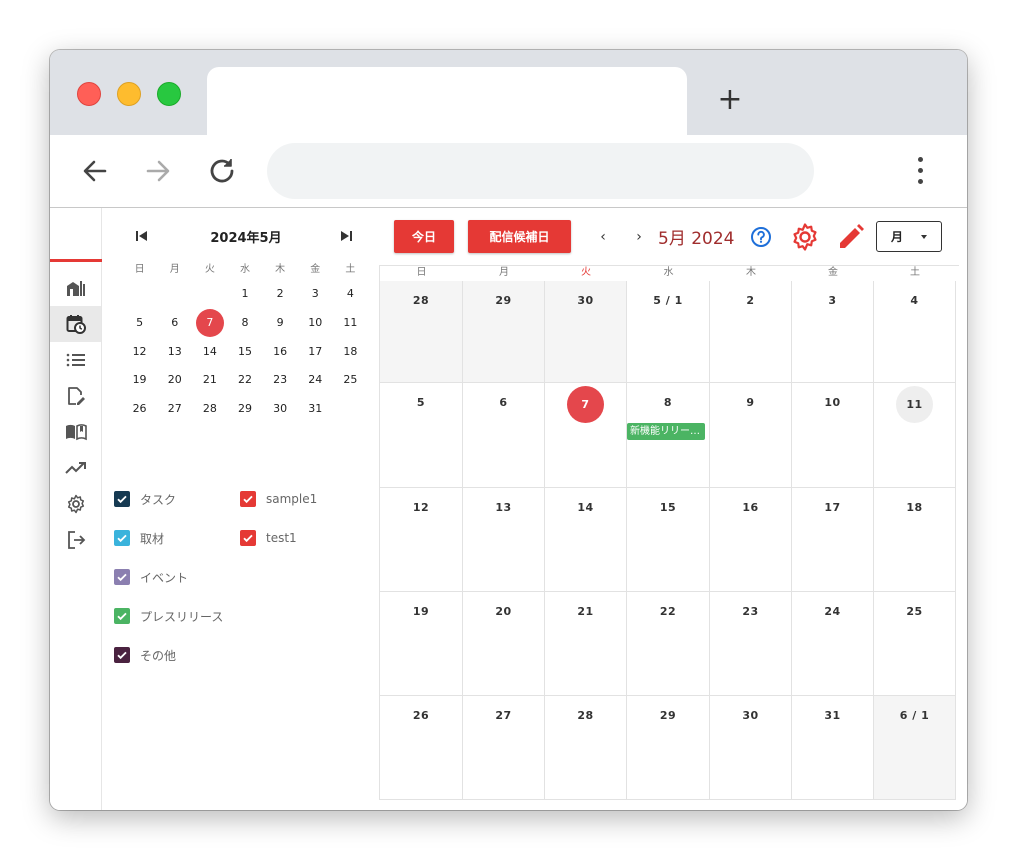 The image size is (1017, 860). Describe the element at coordinates (504, 540) in the screenshot. I see `day-cell: 13` at that location.